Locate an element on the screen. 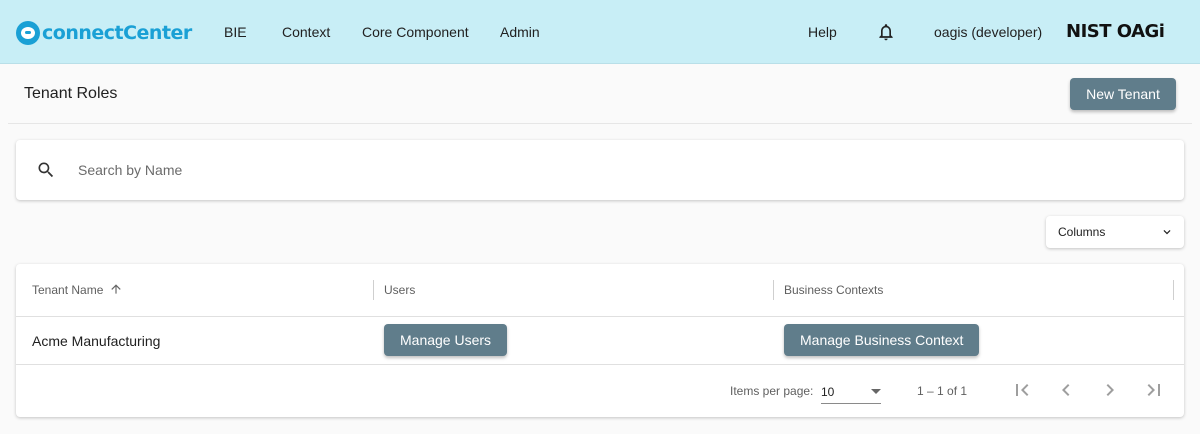 The height and width of the screenshot is (434, 1200). user-menu: oagis (developer) is located at coordinates (988, 32).